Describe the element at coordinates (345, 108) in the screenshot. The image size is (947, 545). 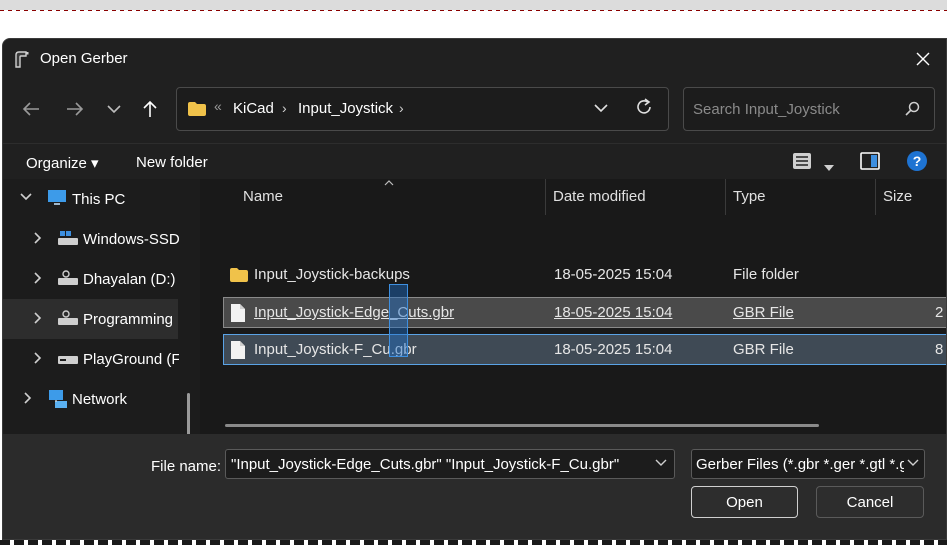
I see `breadcrumb-input-joystick: Input_Joystick` at that location.